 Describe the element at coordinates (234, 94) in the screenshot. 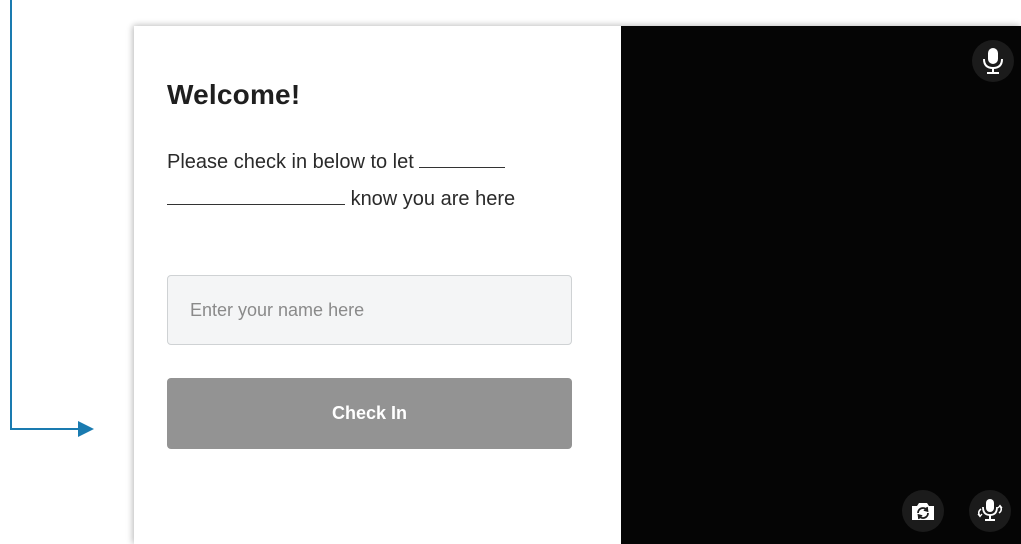

I see `page-title: Welcome!` at that location.